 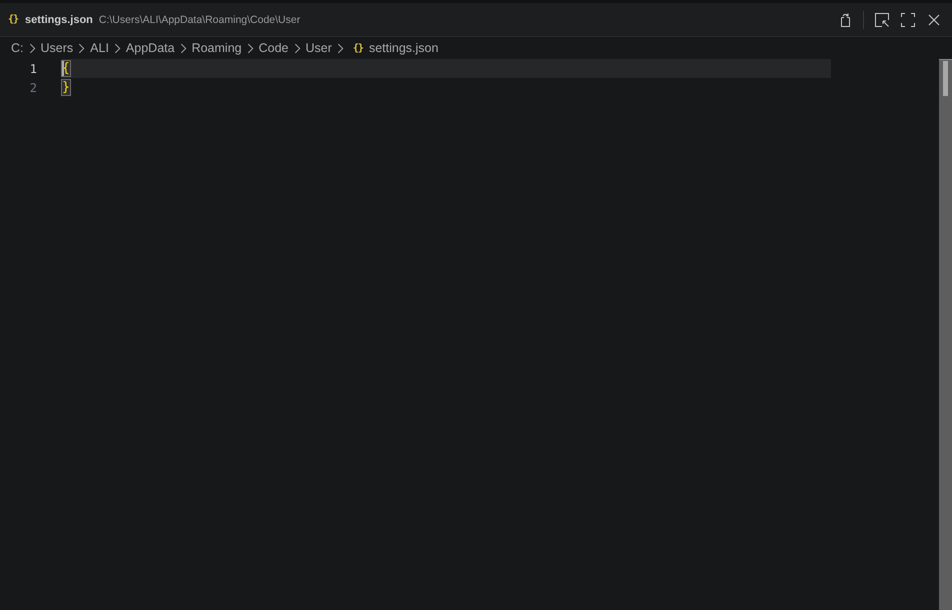 I want to click on window-title: settings.json, so click(x=59, y=20).